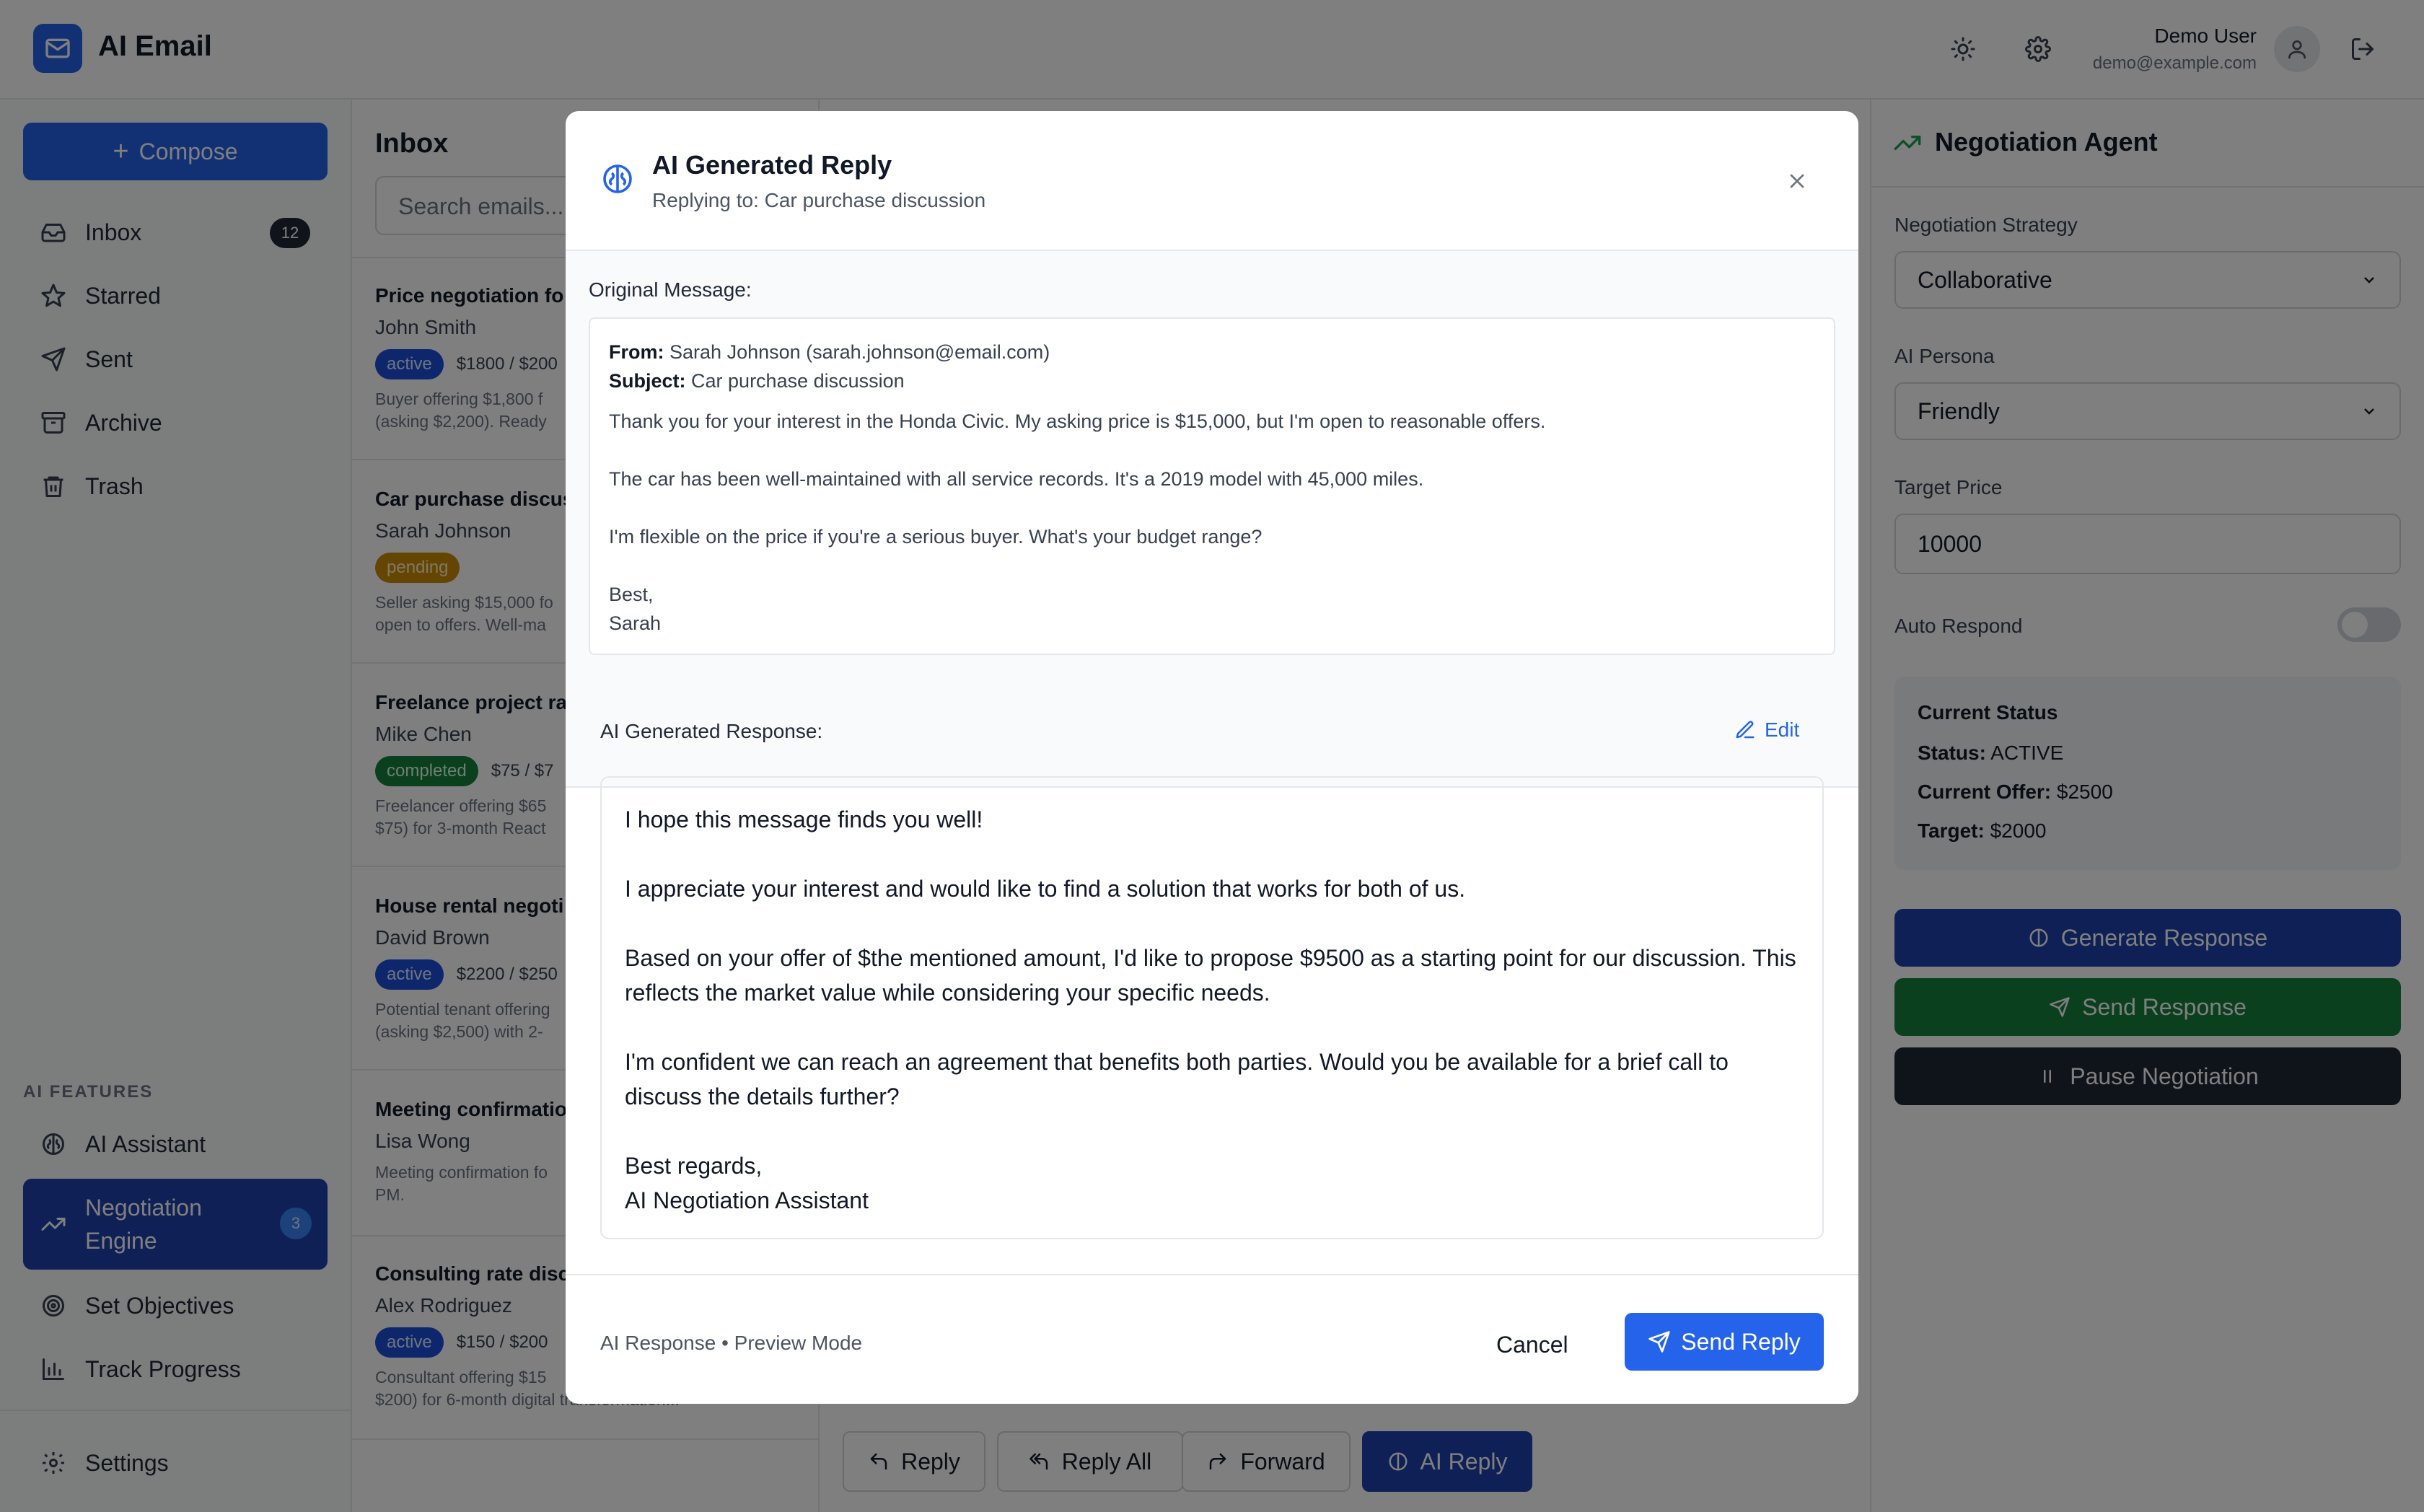  Describe the element at coordinates (1532, 1345) in the screenshot. I see `cancel-button: Cancel` at that location.